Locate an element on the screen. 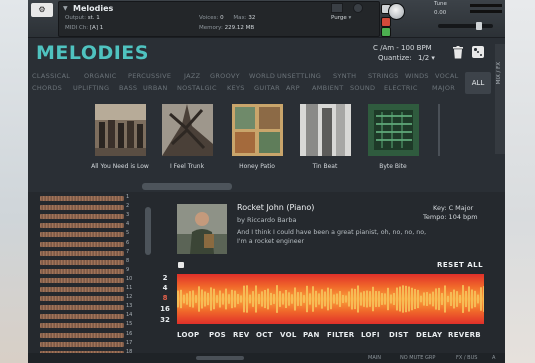 The width and height of the screenshot is (535, 363). preset-label: I Feel Trunk is located at coordinates (187, 166).